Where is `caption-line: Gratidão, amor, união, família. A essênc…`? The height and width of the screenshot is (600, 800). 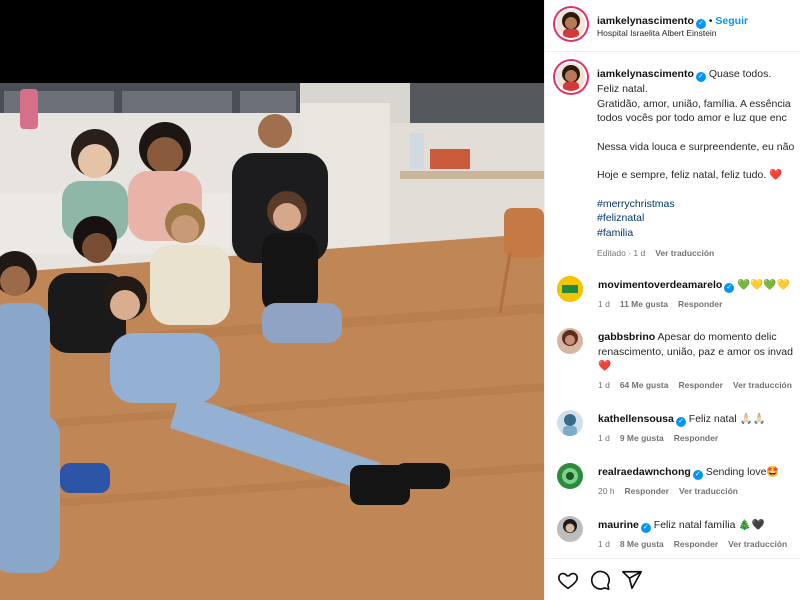 caption-line: Gratidão, amor, união, família. A essênc… is located at coordinates (694, 103).